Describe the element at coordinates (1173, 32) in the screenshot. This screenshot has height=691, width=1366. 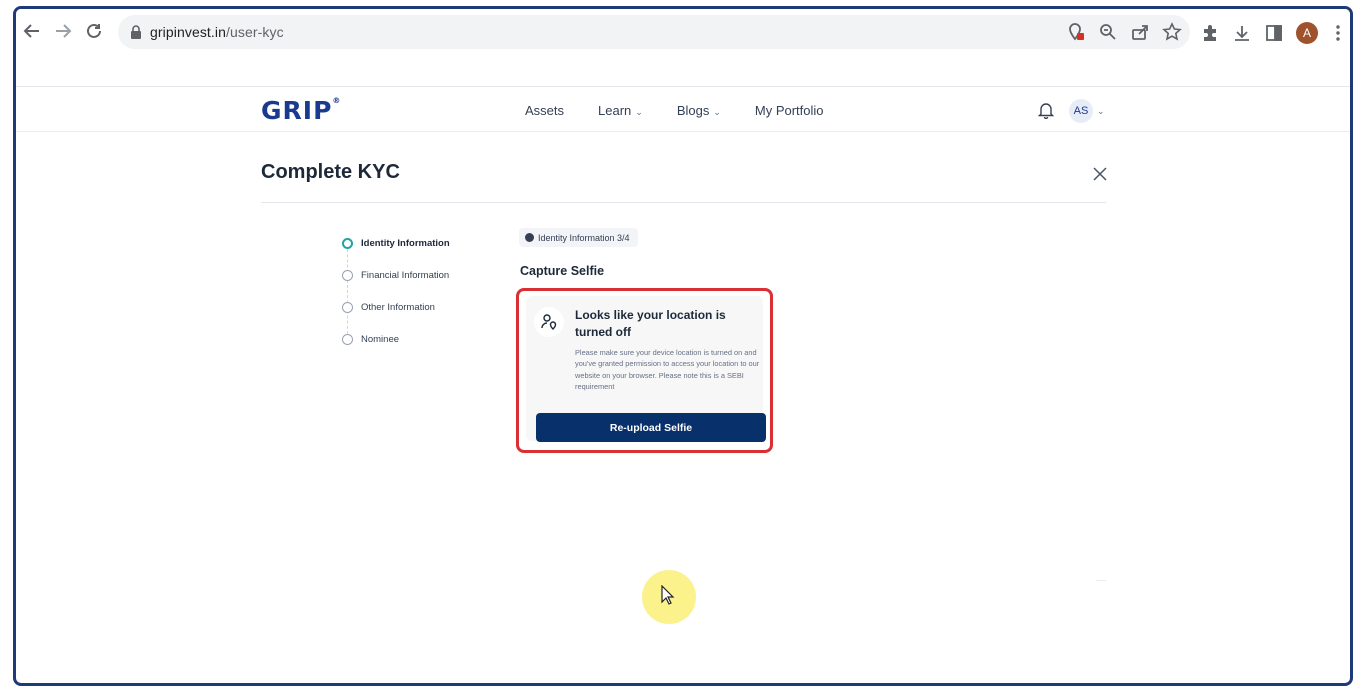
I see `bookmark-star-icon` at that location.